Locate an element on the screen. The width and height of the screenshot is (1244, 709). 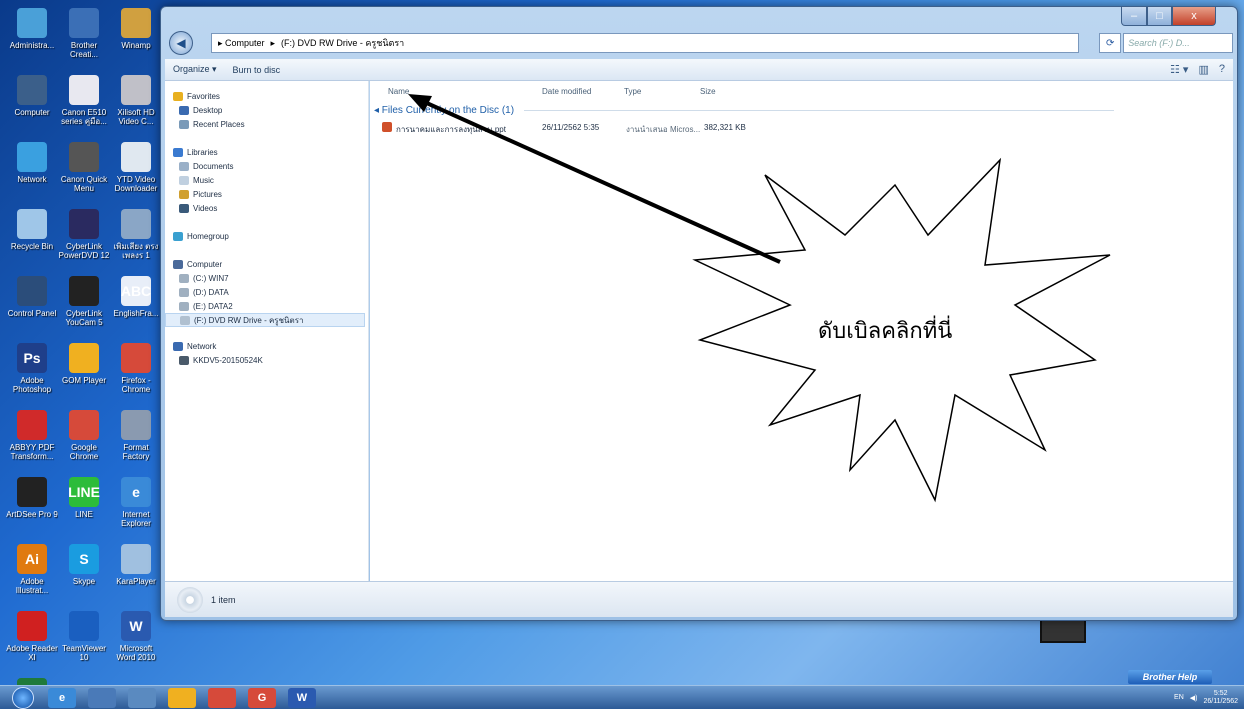
desktop-icon: GOM Player is located at coordinates (84, 368).